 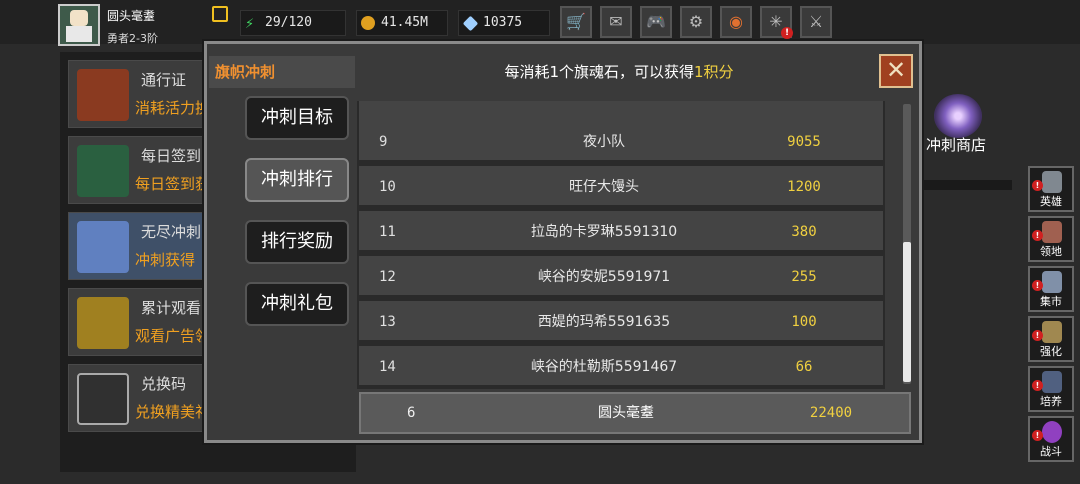 I want to click on color-wheel-button: ◉, so click(x=736, y=22).